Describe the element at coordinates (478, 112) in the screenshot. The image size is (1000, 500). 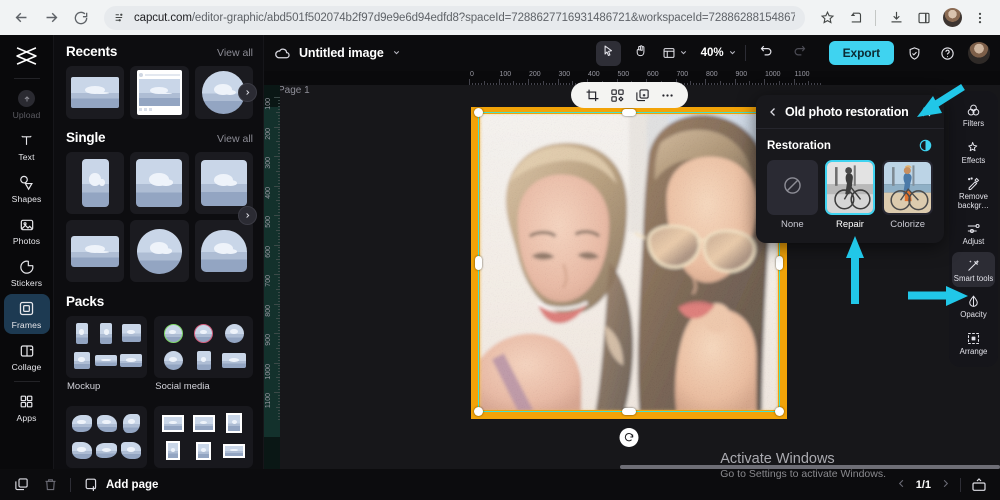
I see `resize-handle-top-left` at that location.